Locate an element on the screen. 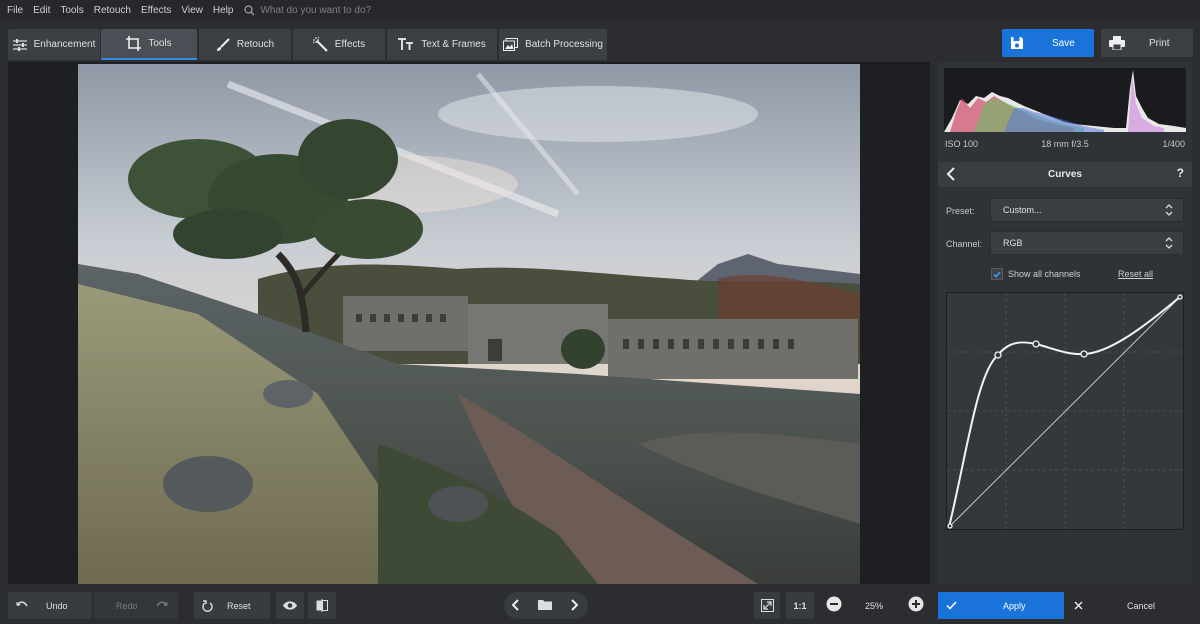 The width and height of the screenshot is (1200, 624). chevron-right-icon is located at coordinates (575, 605).